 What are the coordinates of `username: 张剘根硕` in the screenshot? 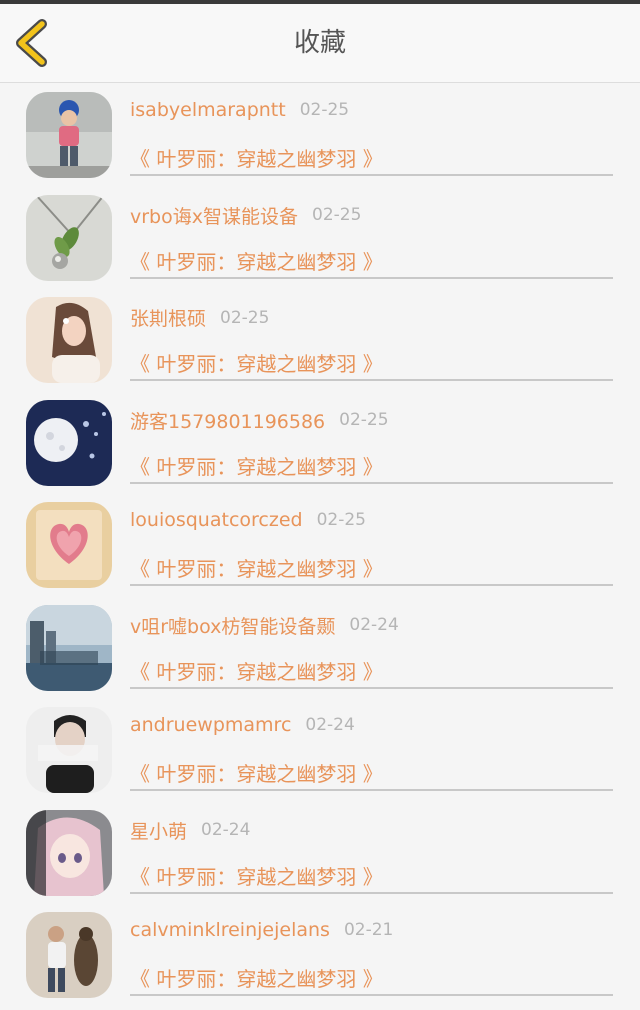 It's located at (168, 319).